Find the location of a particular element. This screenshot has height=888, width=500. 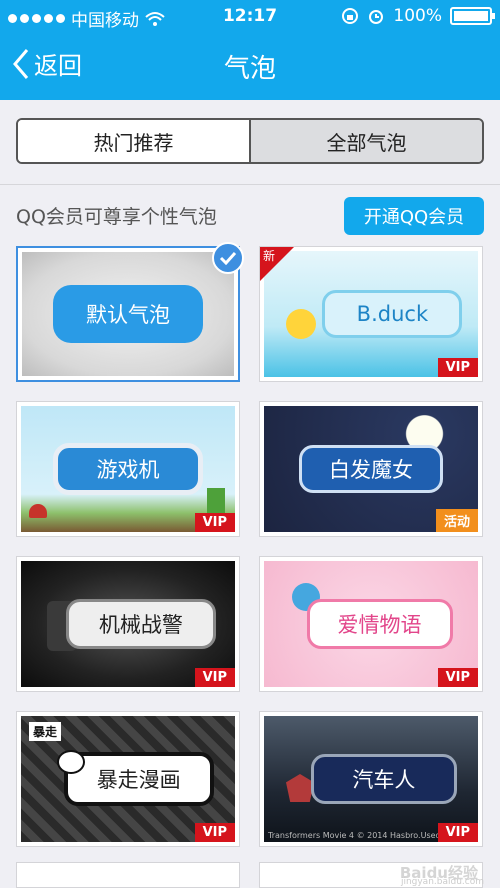

bubble-preview: 默认气泡 is located at coordinates (128, 314).